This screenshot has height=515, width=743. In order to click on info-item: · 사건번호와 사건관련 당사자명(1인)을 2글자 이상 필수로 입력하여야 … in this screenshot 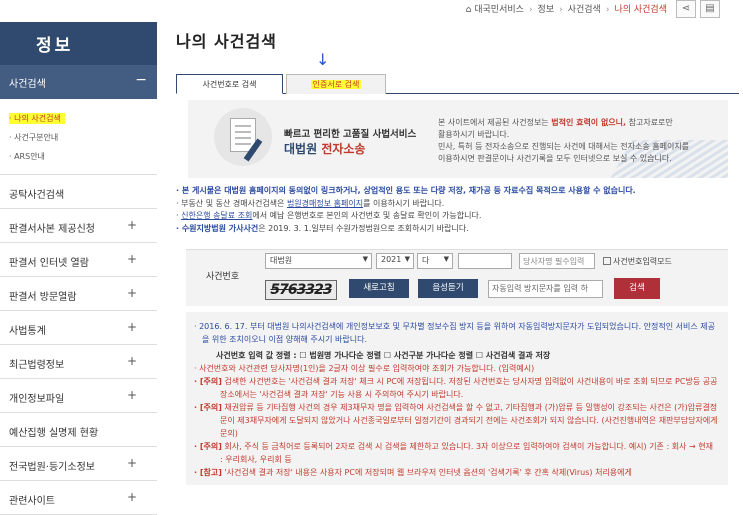, I will do `click(364, 368)`.